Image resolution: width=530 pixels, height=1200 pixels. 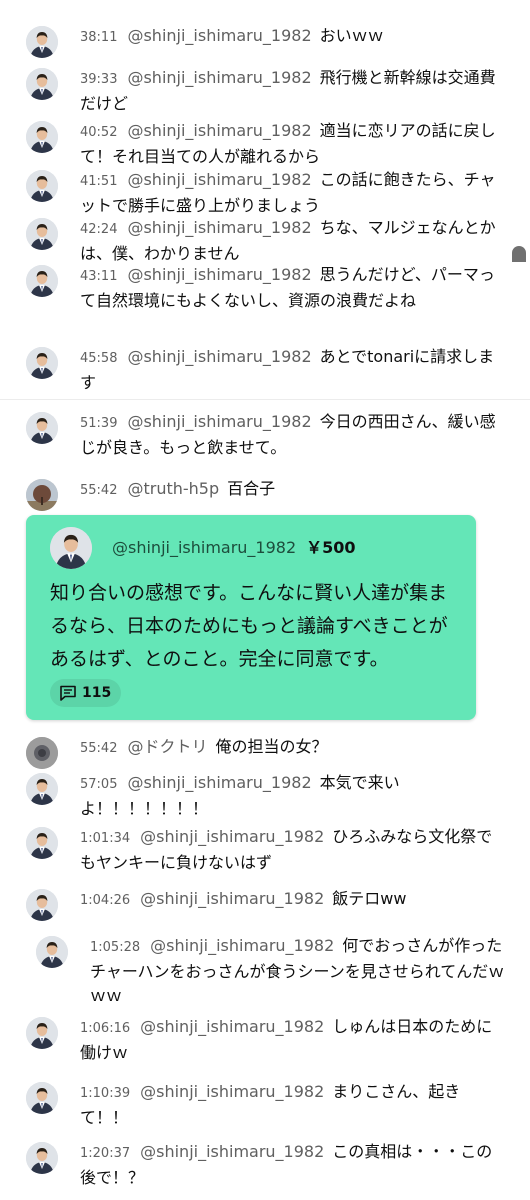 What do you see at coordinates (331, 547) in the screenshot?
I see `super-chat-amount: ￥500` at bounding box center [331, 547].